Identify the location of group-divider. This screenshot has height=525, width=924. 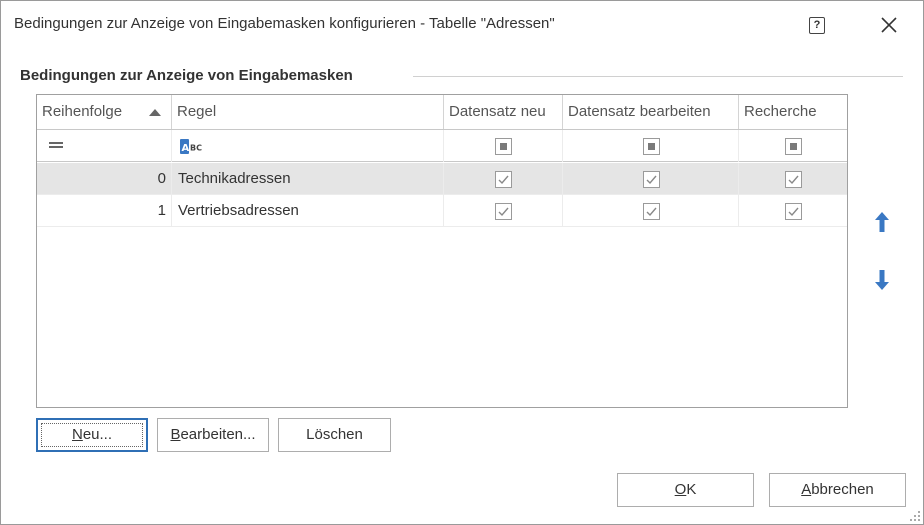
(658, 76).